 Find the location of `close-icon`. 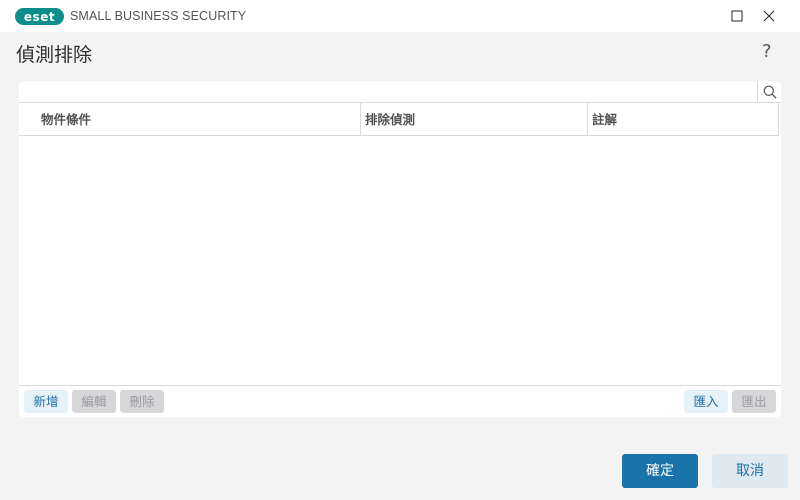

close-icon is located at coordinates (769, 16).